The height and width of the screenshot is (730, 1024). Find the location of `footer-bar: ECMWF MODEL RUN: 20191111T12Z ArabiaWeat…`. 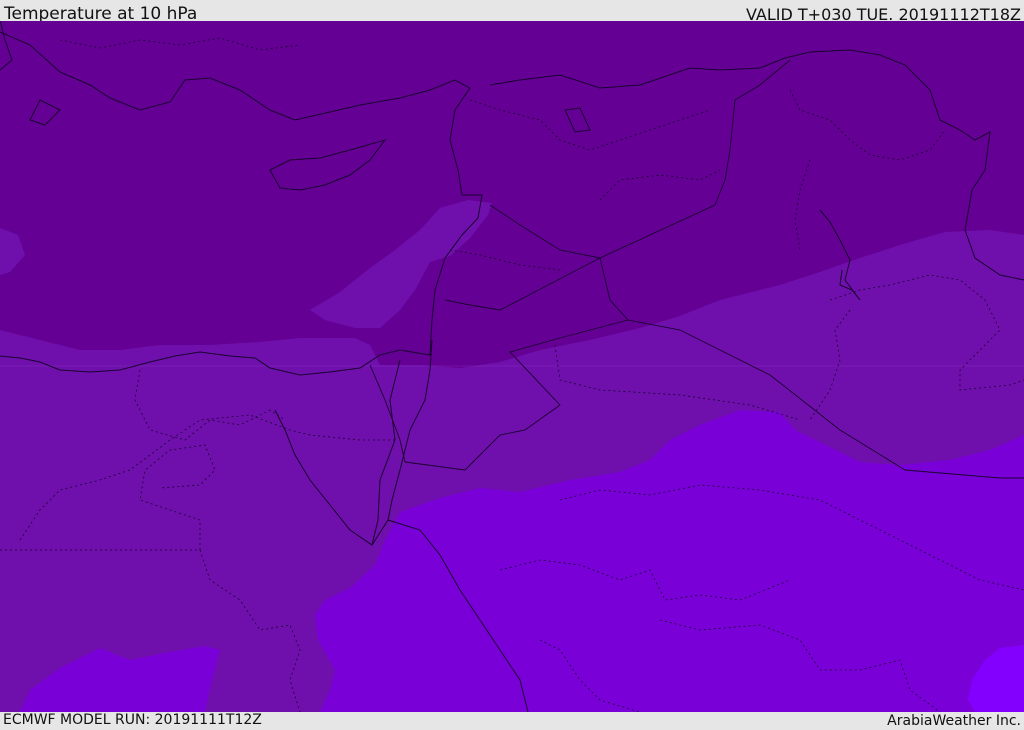

footer-bar: ECMWF MODEL RUN: 20191111T12Z ArabiaWeat… is located at coordinates (512, 720).